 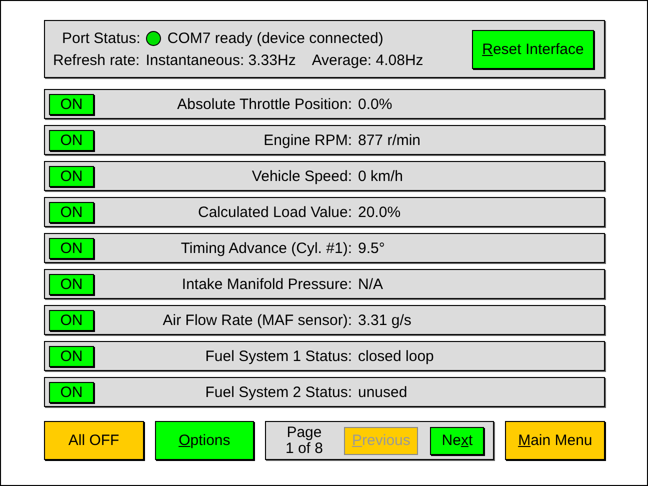 What do you see at coordinates (370, 284) in the screenshot?
I see `sensor-value: N/A` at bounding box center [370, 284].